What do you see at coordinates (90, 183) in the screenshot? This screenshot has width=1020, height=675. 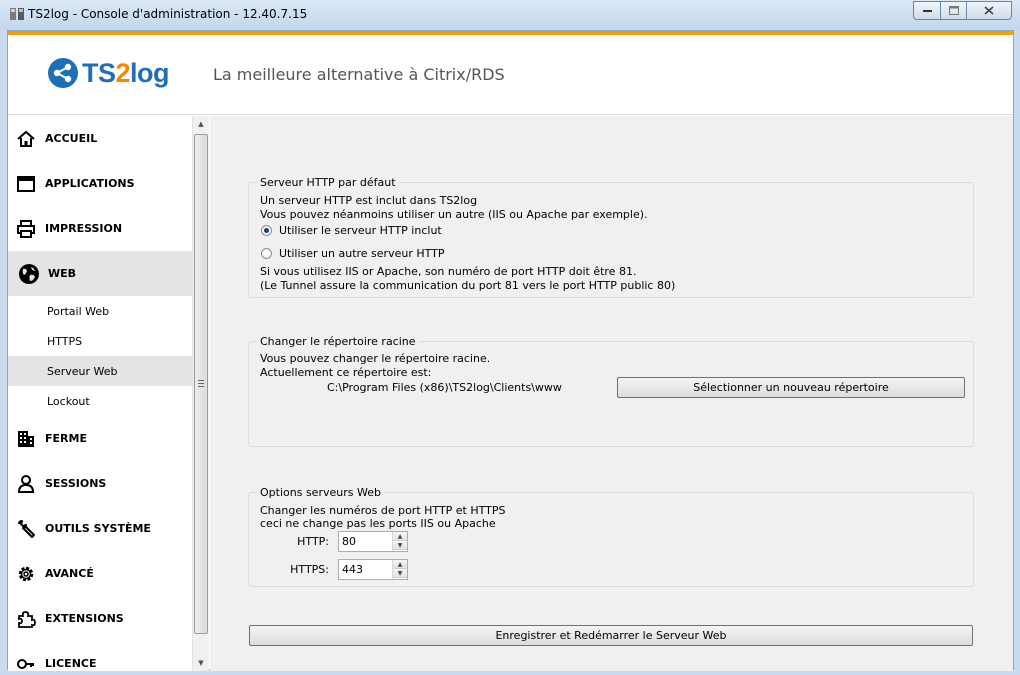 I see `sidebar-item-label: APPLICATIONS` at bounding box center [90, 183].